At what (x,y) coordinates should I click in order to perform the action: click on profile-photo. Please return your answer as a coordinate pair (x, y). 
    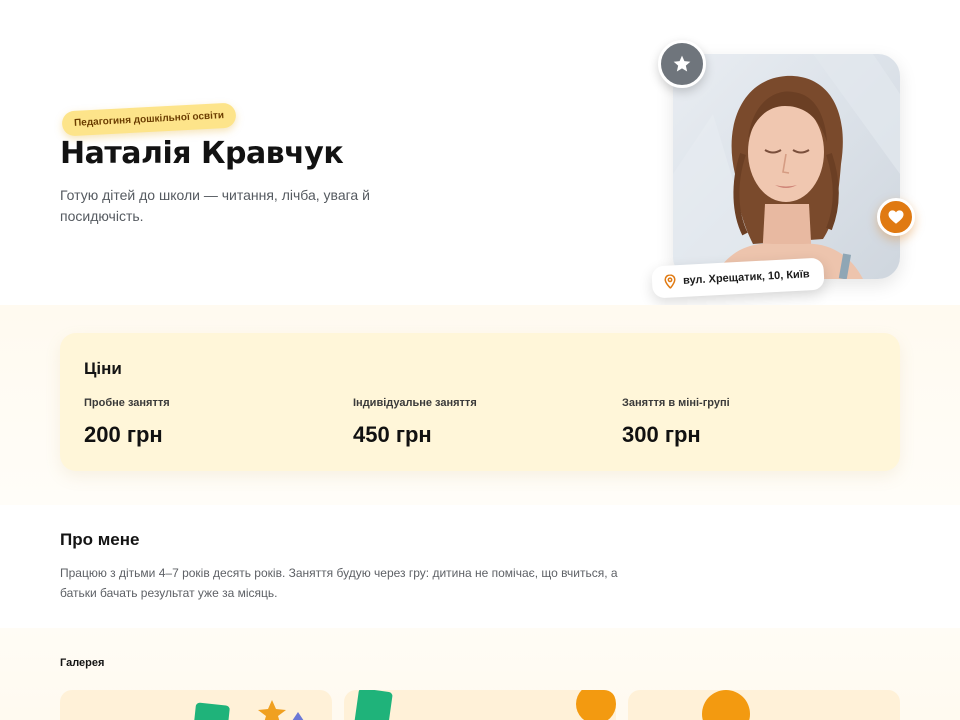
    Looking at the image, I should click on (786, 166).